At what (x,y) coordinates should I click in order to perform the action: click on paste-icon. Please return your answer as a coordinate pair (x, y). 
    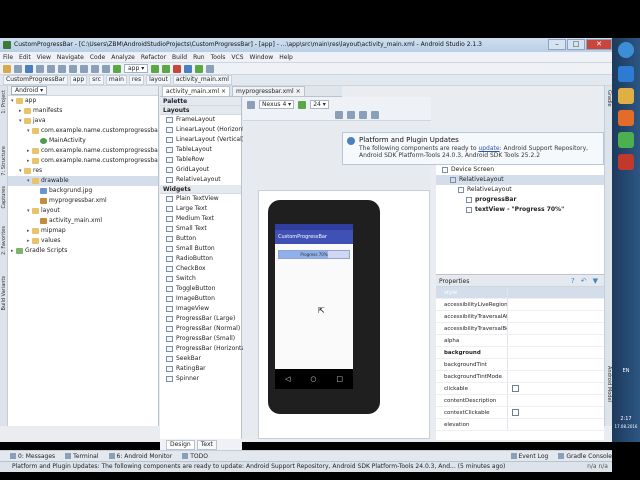
    Looking at the image, I should click on (84, 68).